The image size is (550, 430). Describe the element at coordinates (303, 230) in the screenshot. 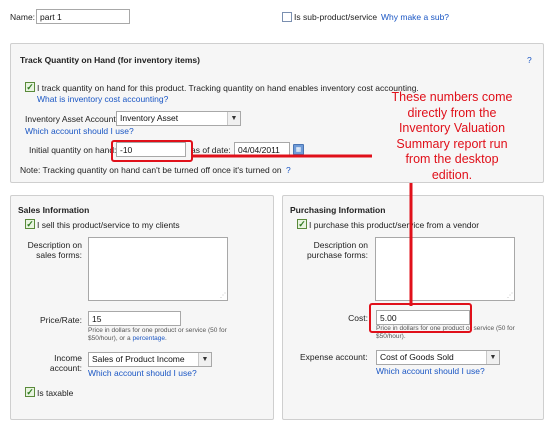

I see `annotation-connectors` at that location.